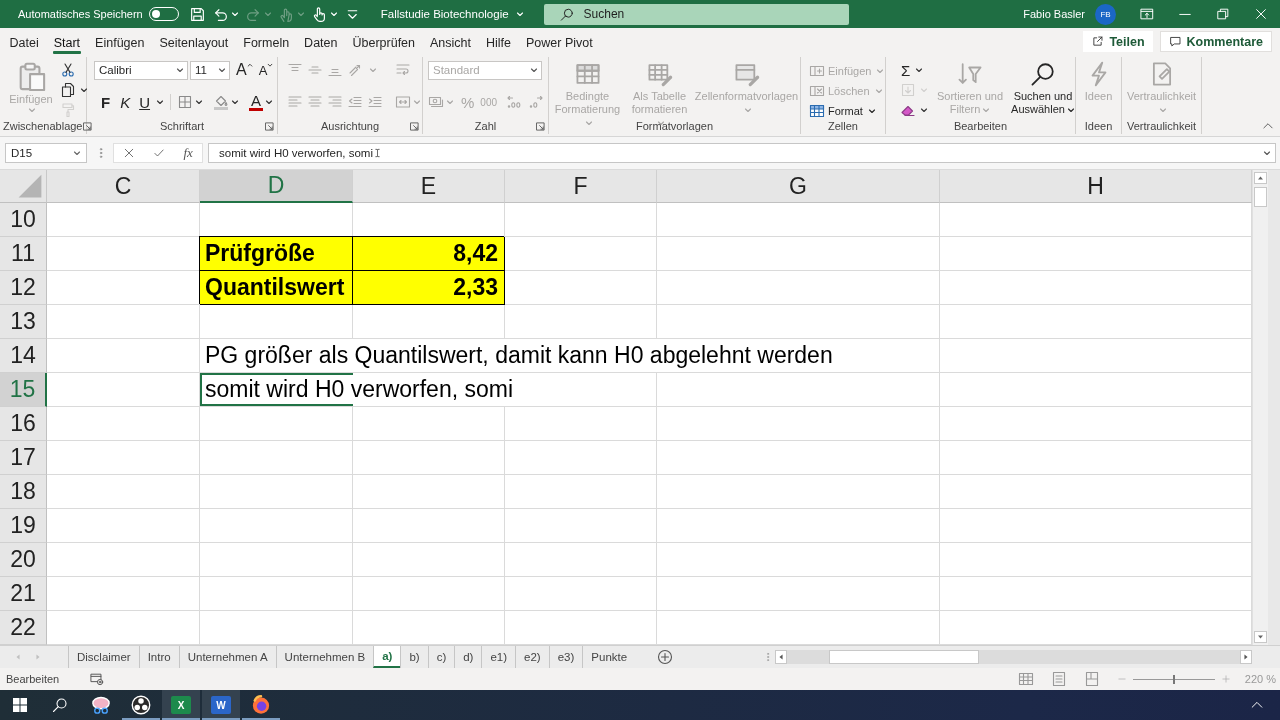 Image resolution: width=1280 pixels, height=720 pixels. I want to click on row-header: 20, so click(23, 560).